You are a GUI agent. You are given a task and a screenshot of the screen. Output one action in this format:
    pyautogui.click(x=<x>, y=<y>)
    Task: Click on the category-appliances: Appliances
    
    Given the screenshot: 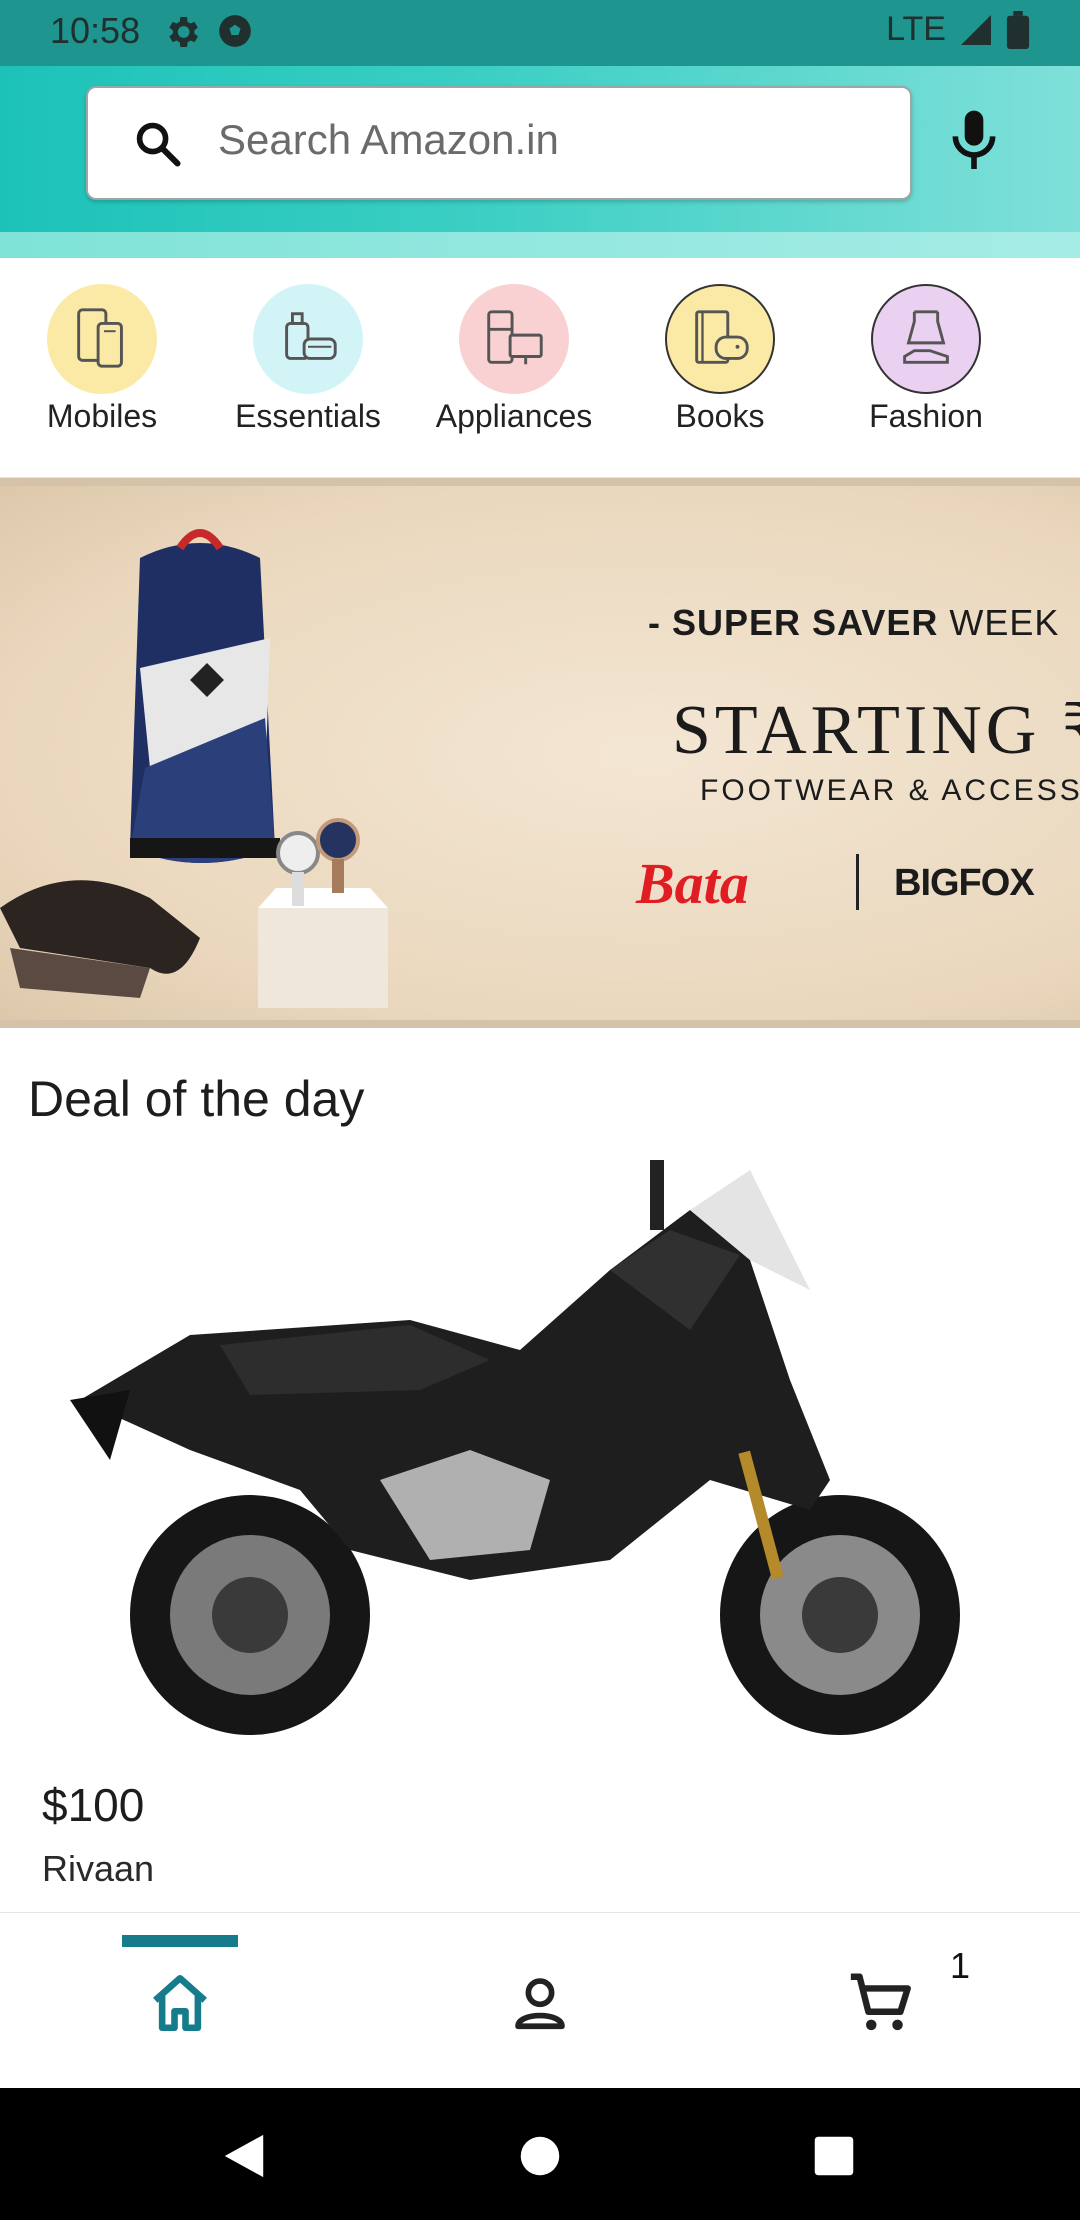 What is the action you would take?
    pyautogui.click(x=514, y=359)
    